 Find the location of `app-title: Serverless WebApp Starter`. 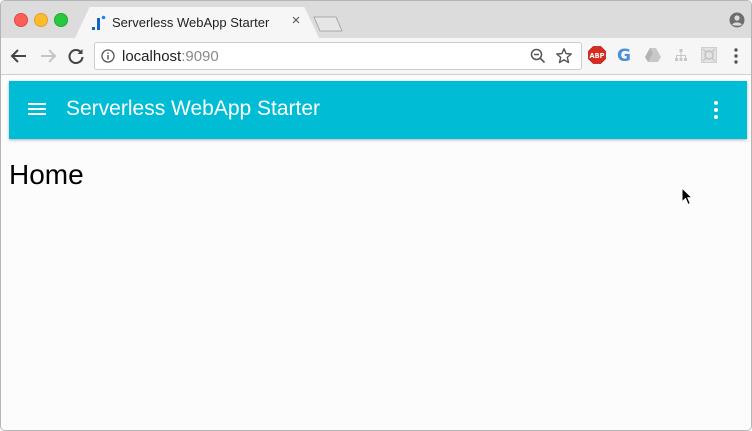

app-title: Serverless WebApp Starter is located at coordinates (193, 108).